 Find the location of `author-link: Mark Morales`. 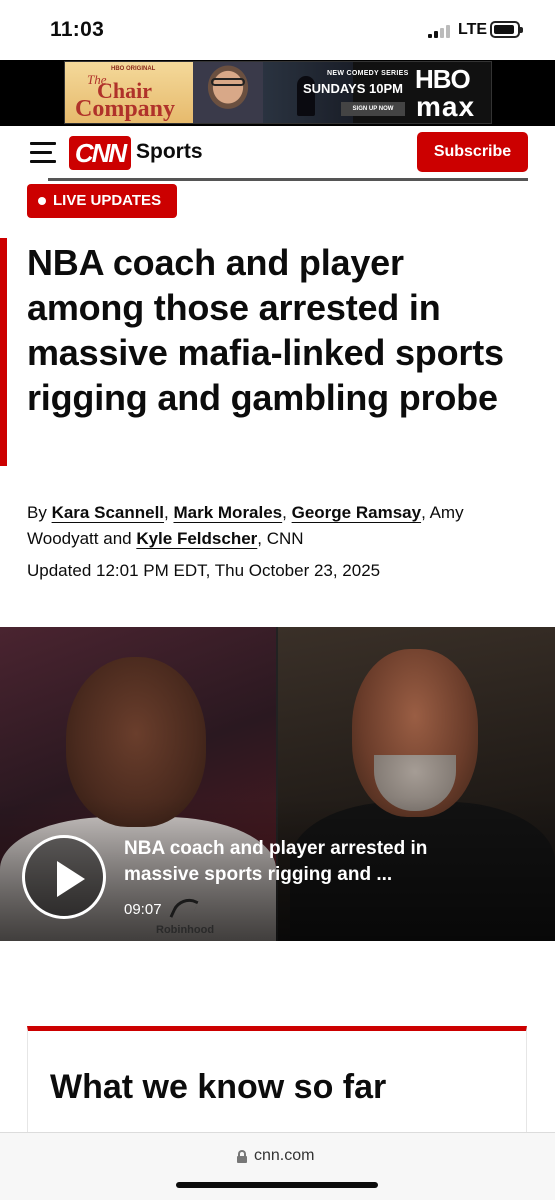

author-link: Mark Morales is located at coordinates (227, 512).